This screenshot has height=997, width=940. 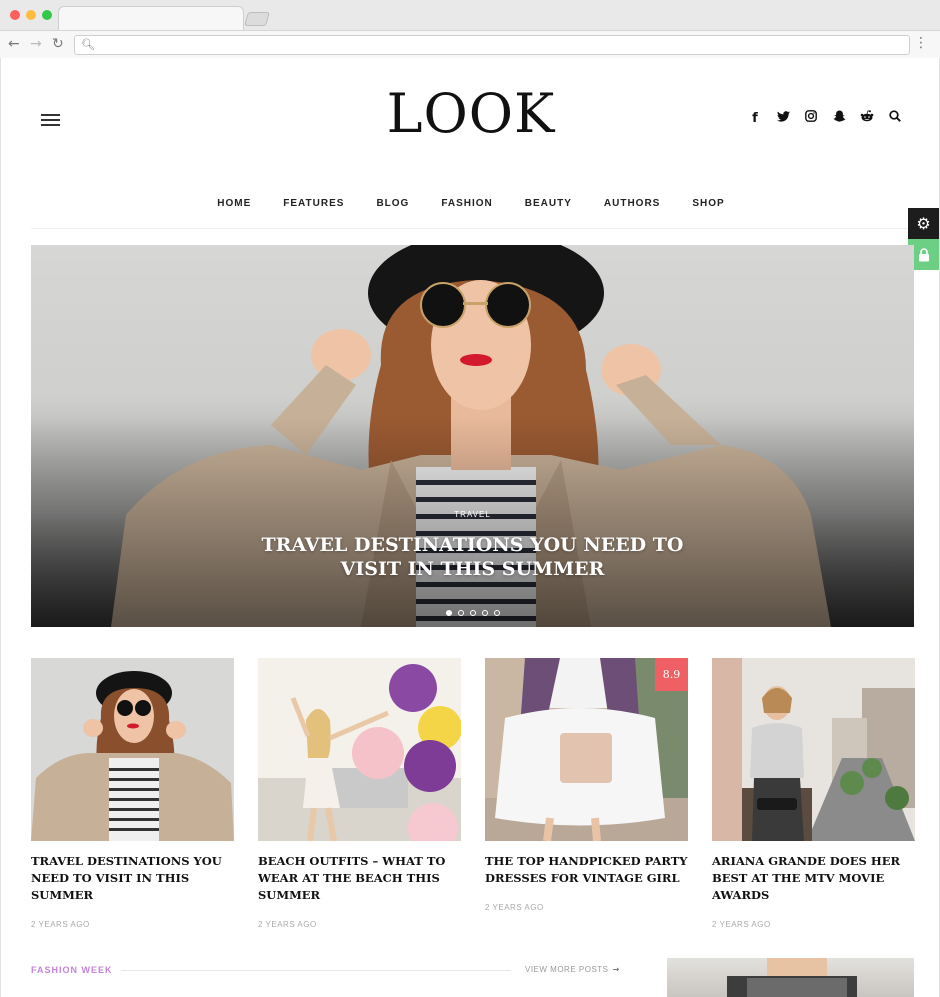 I want to click on nav-item-features: FEATURES, so click(x=313, y=203).